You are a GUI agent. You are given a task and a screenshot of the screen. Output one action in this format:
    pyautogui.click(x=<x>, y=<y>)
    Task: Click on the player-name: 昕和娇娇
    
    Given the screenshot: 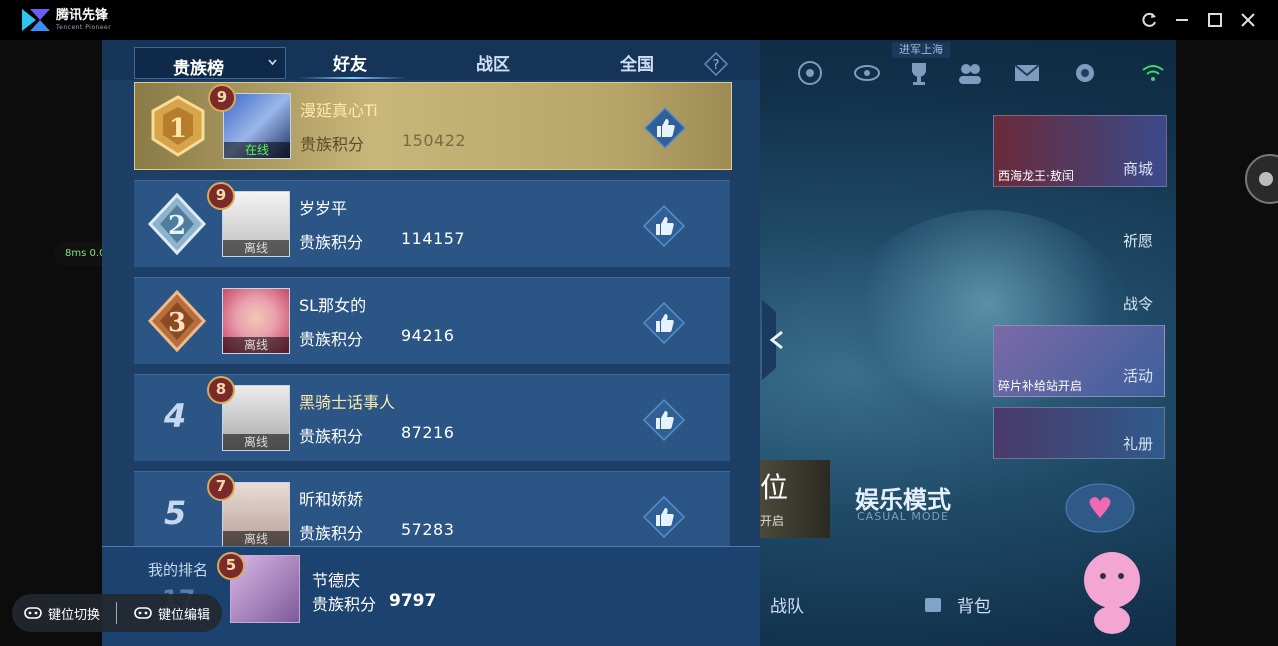 What is the action you would take?
    pyautogui.click(x=331, y=499)
    